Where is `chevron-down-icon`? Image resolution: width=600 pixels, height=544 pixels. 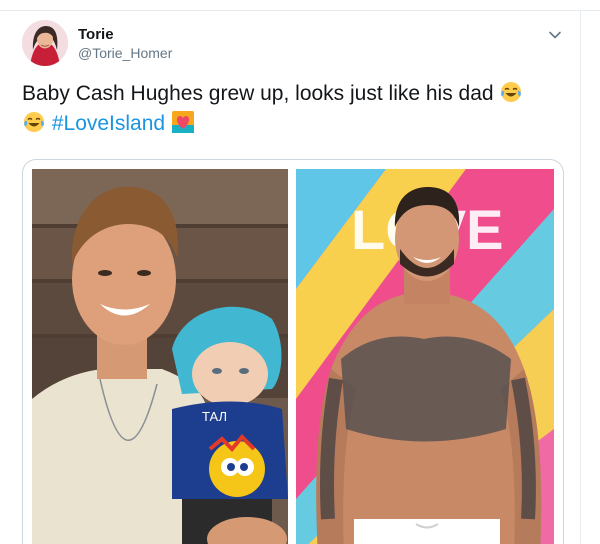 chevron-down-icon is located at coordinates (555, 35).